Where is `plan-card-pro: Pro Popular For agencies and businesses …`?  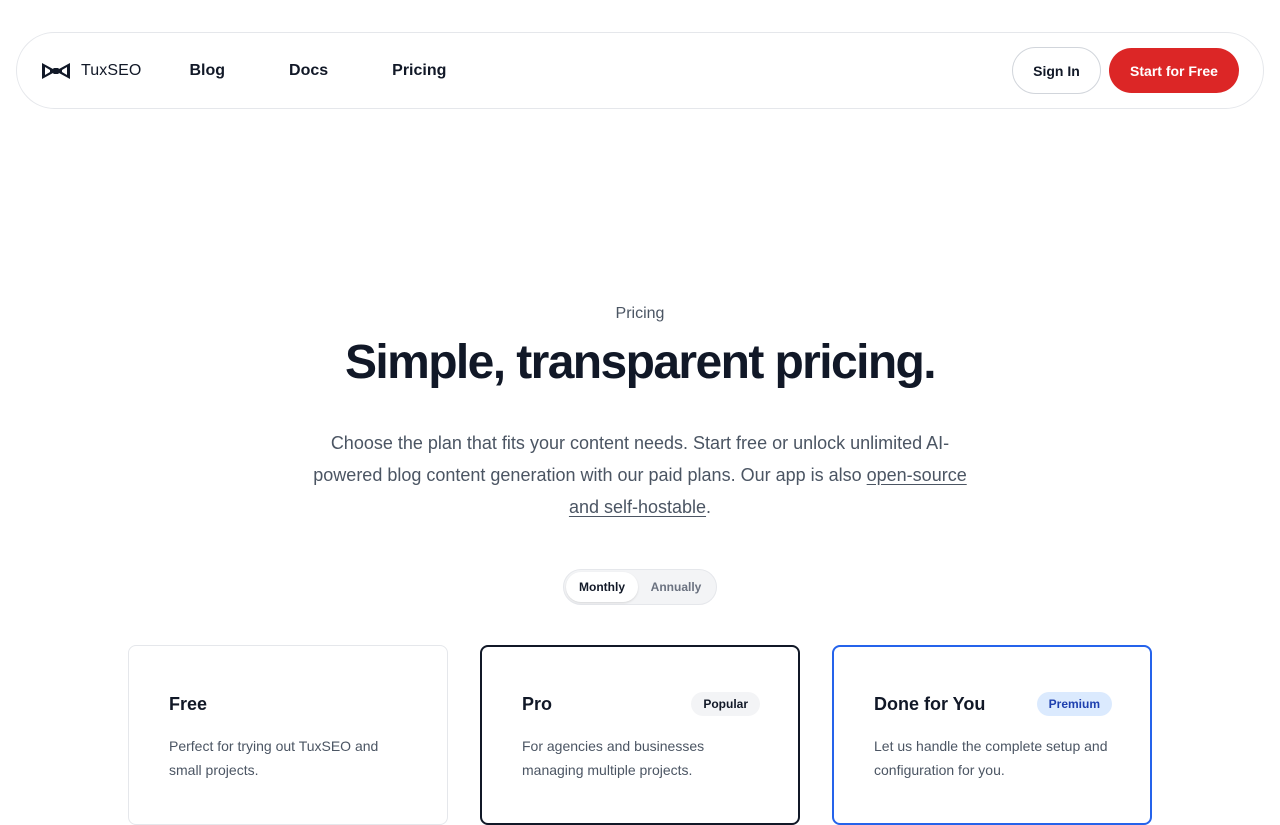
plan-card-pro: Pro Popular For agencies and businesses … is located at coordinates (640, 735).